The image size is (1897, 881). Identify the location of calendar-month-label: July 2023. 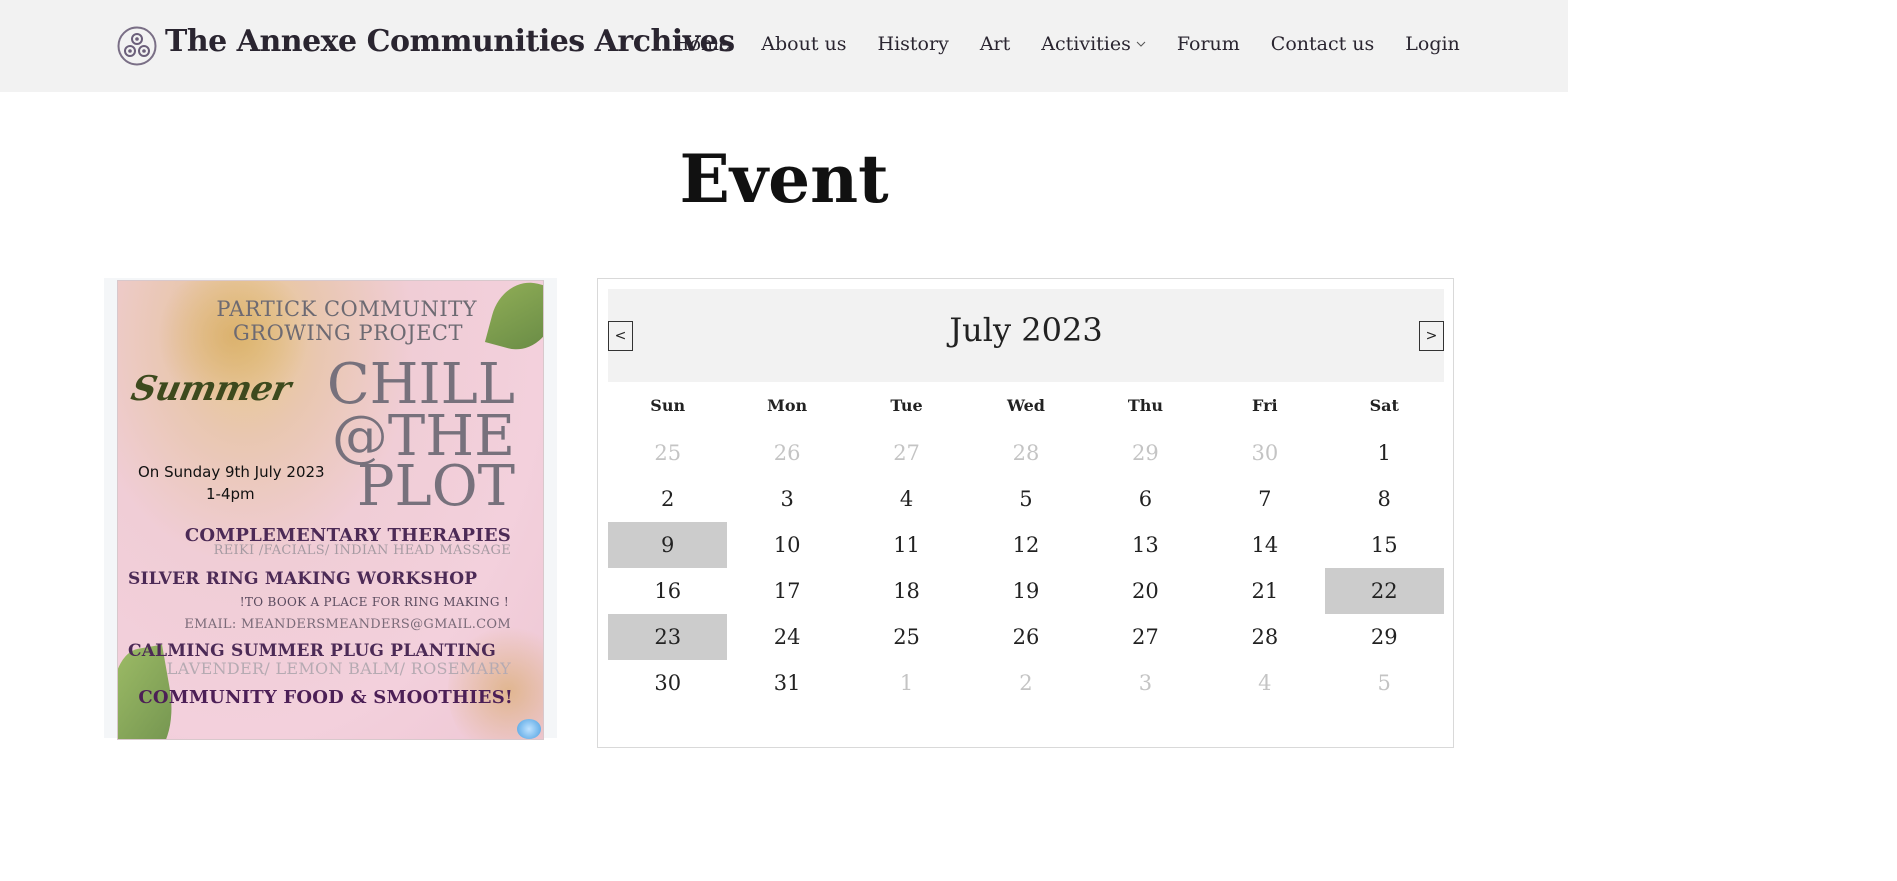
(1026, 330).